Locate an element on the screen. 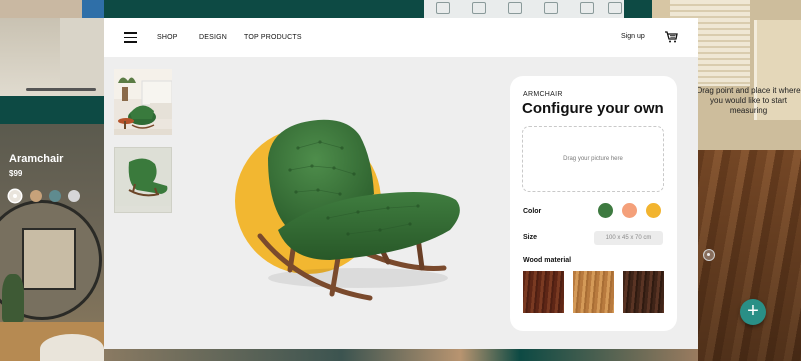 The image size is (801, 361). panel-title: Configure your own is located at coordinates (593, 108).